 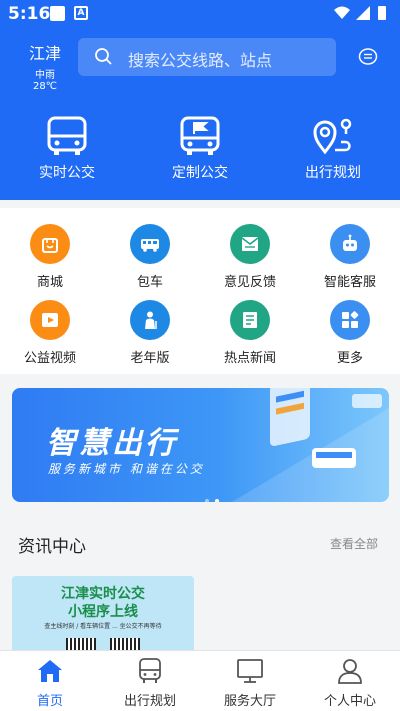 What do you see at coordinates (149, 282) in the screenshot?
I see `service-label: 包车` at bounding box center [149, 282].